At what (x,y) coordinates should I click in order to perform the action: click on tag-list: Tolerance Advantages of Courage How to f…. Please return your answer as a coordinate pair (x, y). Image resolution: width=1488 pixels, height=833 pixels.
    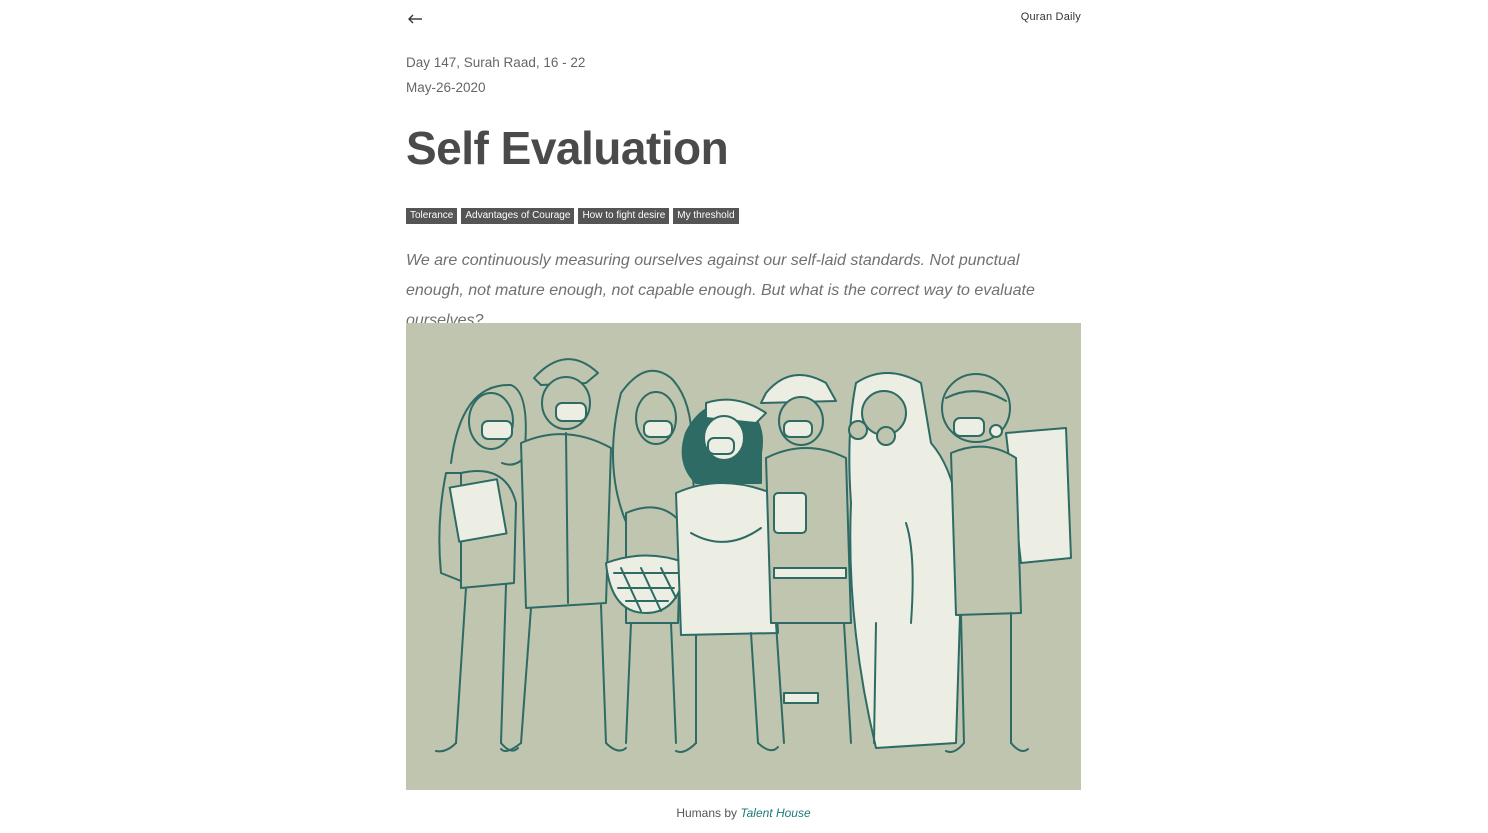
    Looking at the image, I should click on (743, 216).